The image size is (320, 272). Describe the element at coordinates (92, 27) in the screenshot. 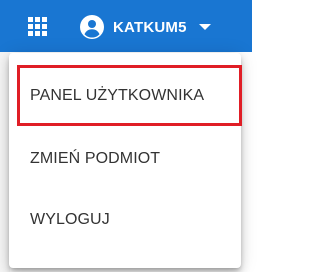

I see `account-circle-icon` at that location.